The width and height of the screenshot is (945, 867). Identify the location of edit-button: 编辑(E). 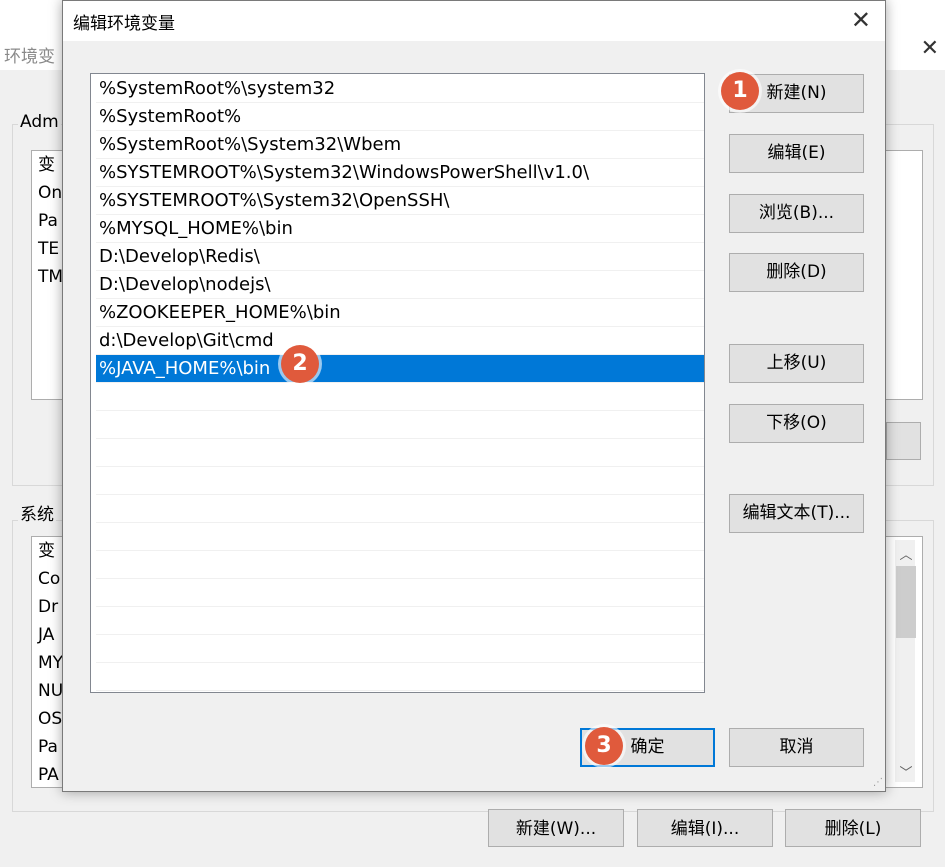
(796, 153).